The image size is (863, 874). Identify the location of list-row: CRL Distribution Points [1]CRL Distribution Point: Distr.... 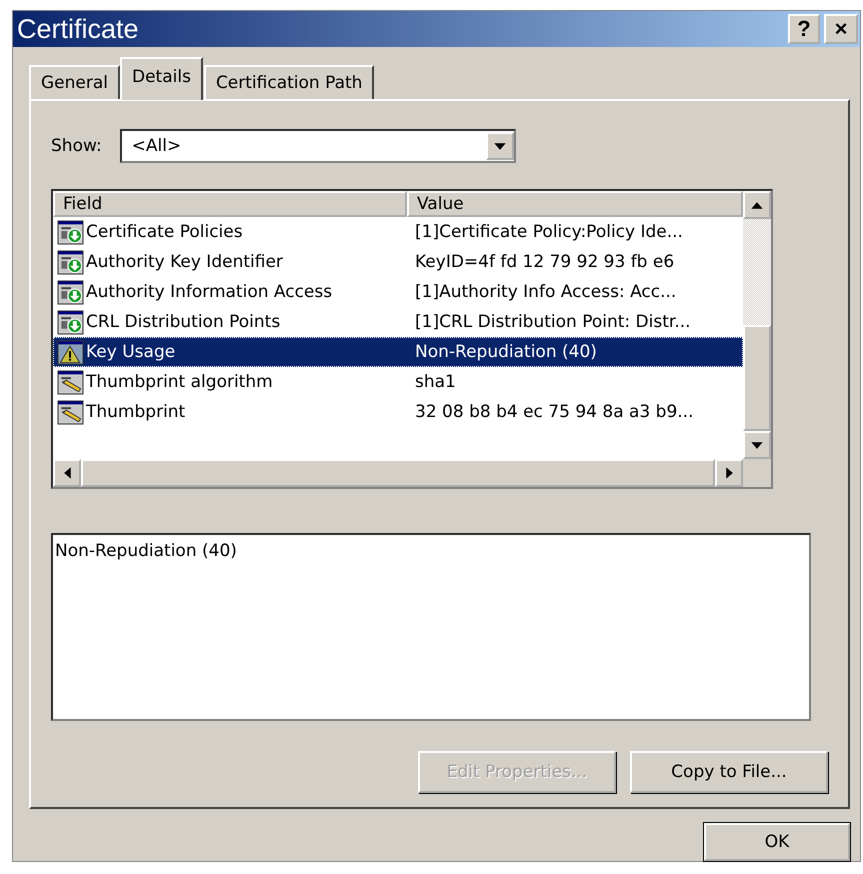
(398, 322).